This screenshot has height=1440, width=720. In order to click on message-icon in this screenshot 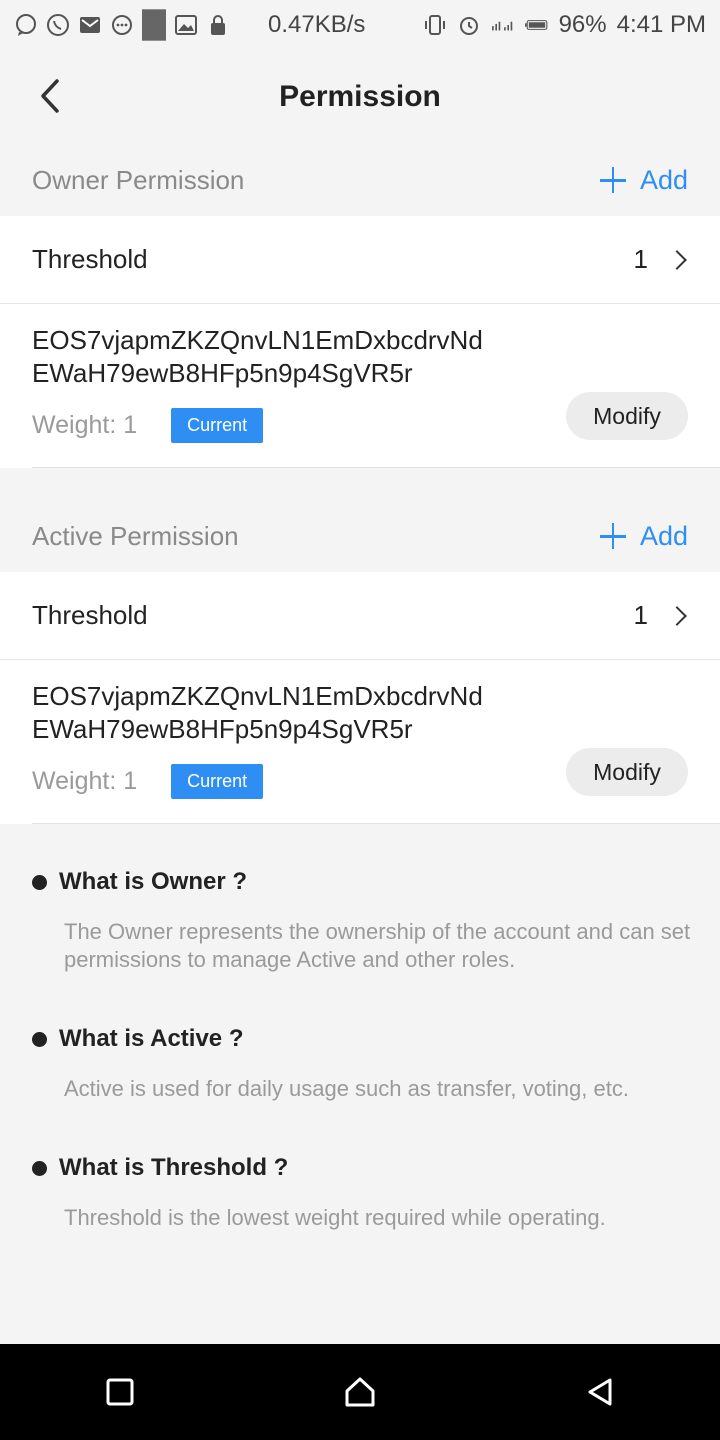, I will do `click(122, 25)`.